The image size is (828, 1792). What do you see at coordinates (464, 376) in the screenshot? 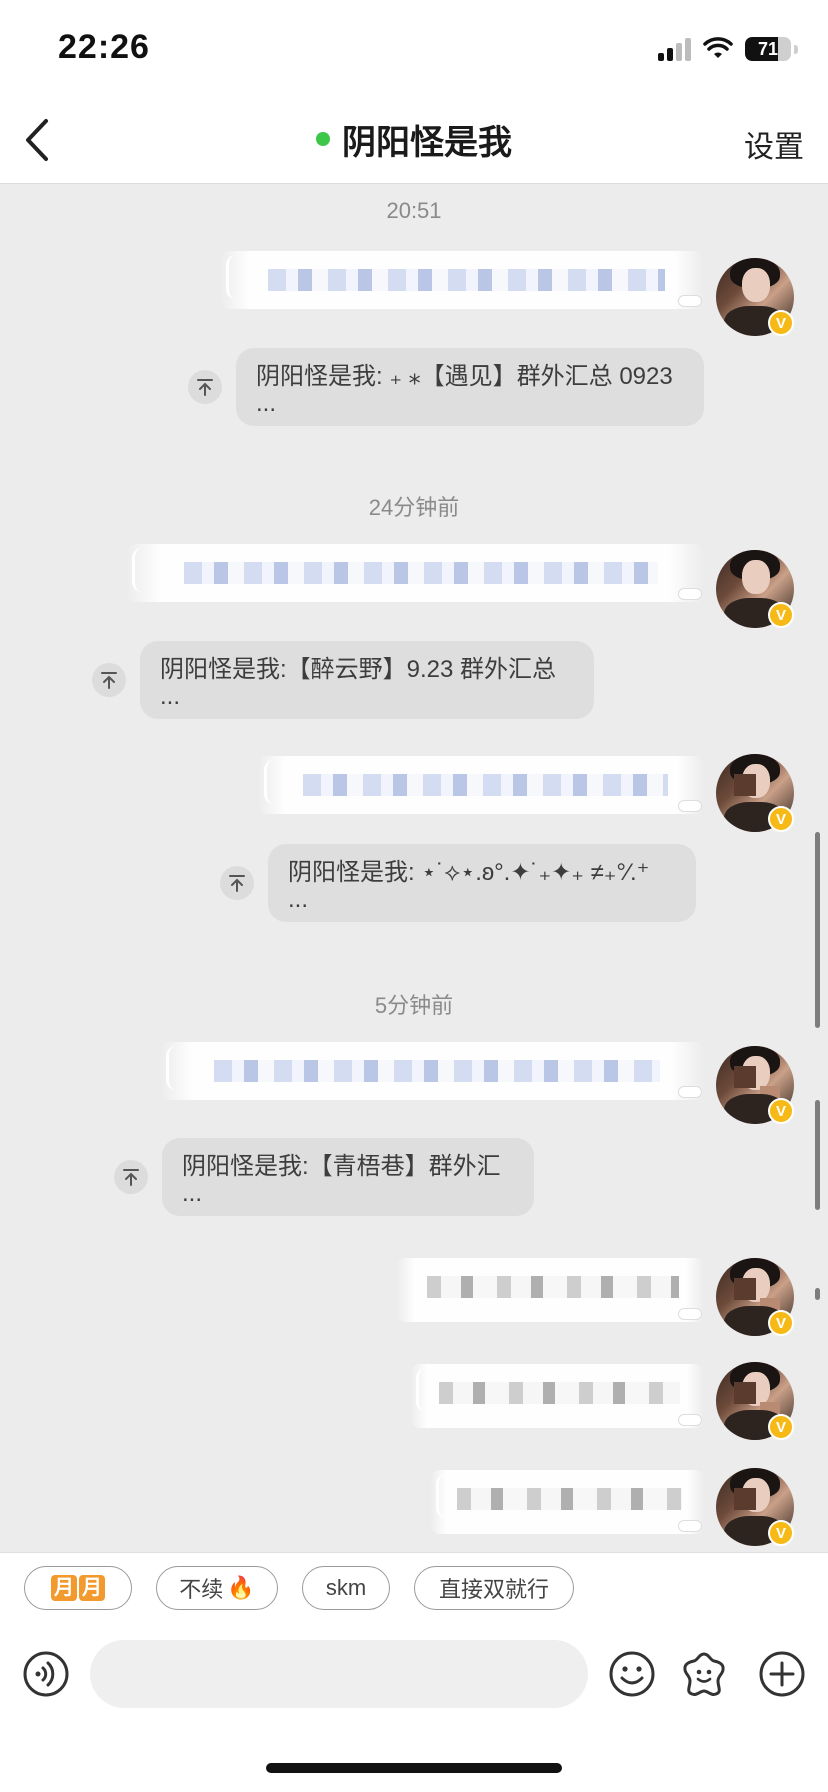
I see `message-text: 阴阳怪是我: ₊ ⁎【遇见】群外汇总 0923` at bounding box center [464, 376].